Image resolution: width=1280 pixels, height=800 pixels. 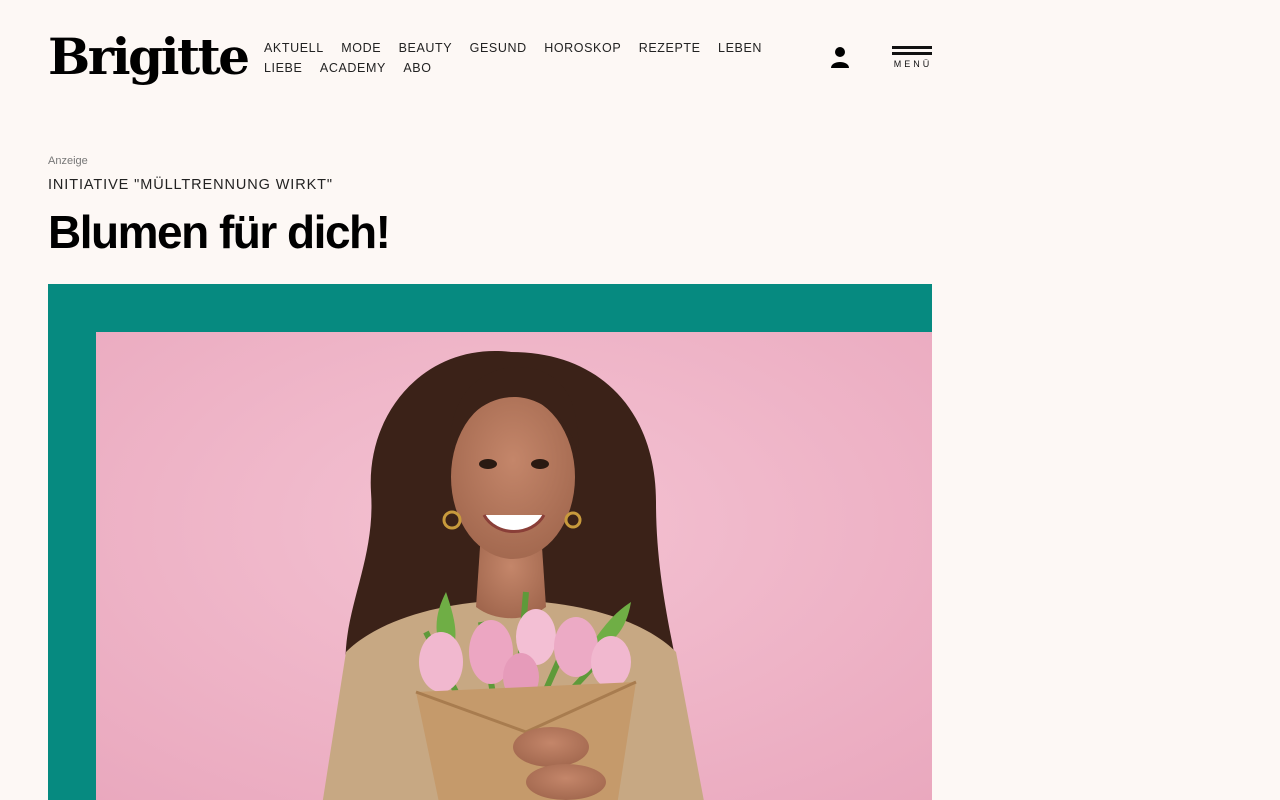 I want to click on nav-item-beauty: BEAUTY, so click(x=426, y=48).